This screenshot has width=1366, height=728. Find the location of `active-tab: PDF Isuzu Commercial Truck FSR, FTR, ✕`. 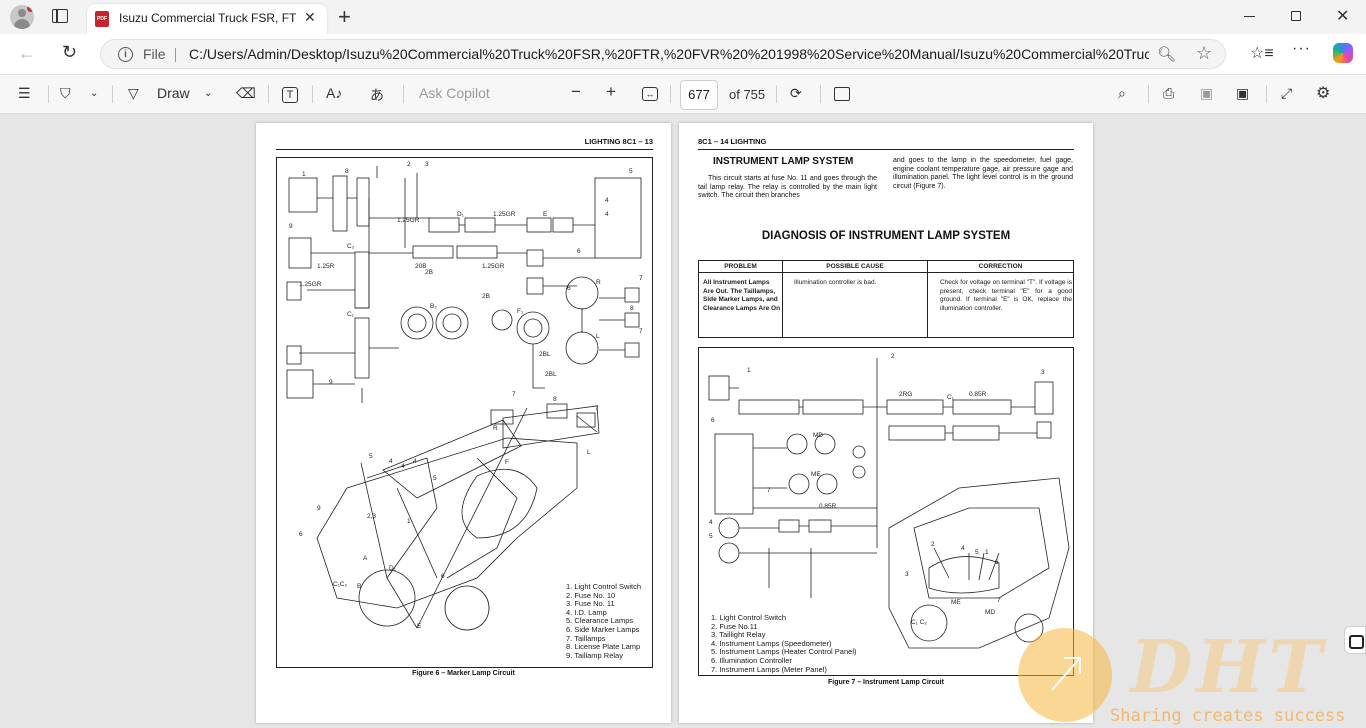

active-tab: PDF Isuzu Commercial Truck FSR, FTR, ✕ is located at coordinates (207, 19).